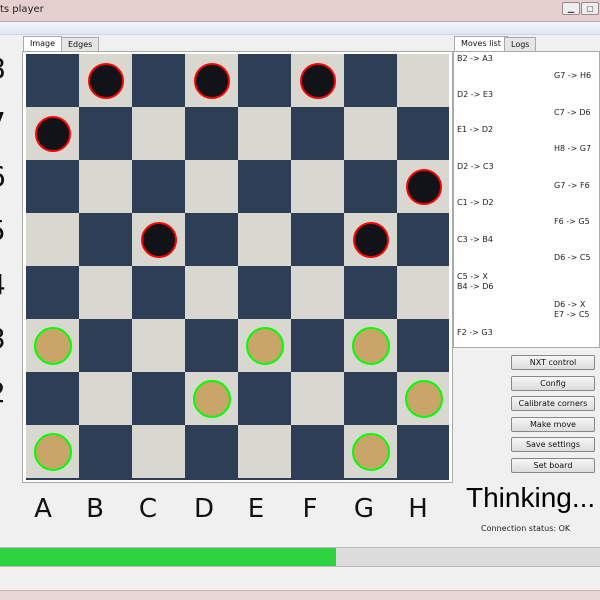  I want to click on config-button: Config, so click(553, 383).